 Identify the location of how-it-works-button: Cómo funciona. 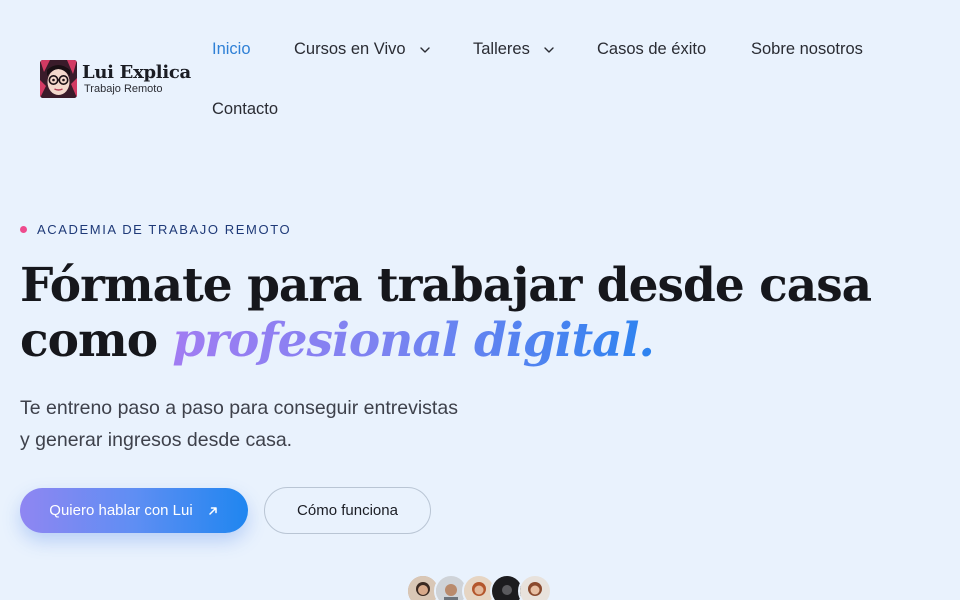
(347, 510).